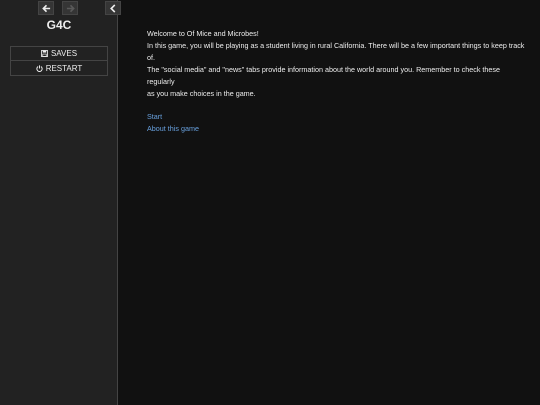 The width and height of the screenshot is (540, 405). Describe the element at coordinates (59, 25) in the screenshot. I see `story-title: G4C` at that location.